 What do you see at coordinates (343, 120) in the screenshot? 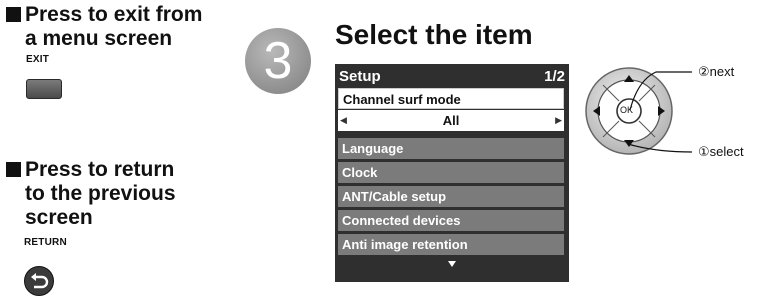
I see `left-arrow-icon: ◀` at bounding box center [343, 120].